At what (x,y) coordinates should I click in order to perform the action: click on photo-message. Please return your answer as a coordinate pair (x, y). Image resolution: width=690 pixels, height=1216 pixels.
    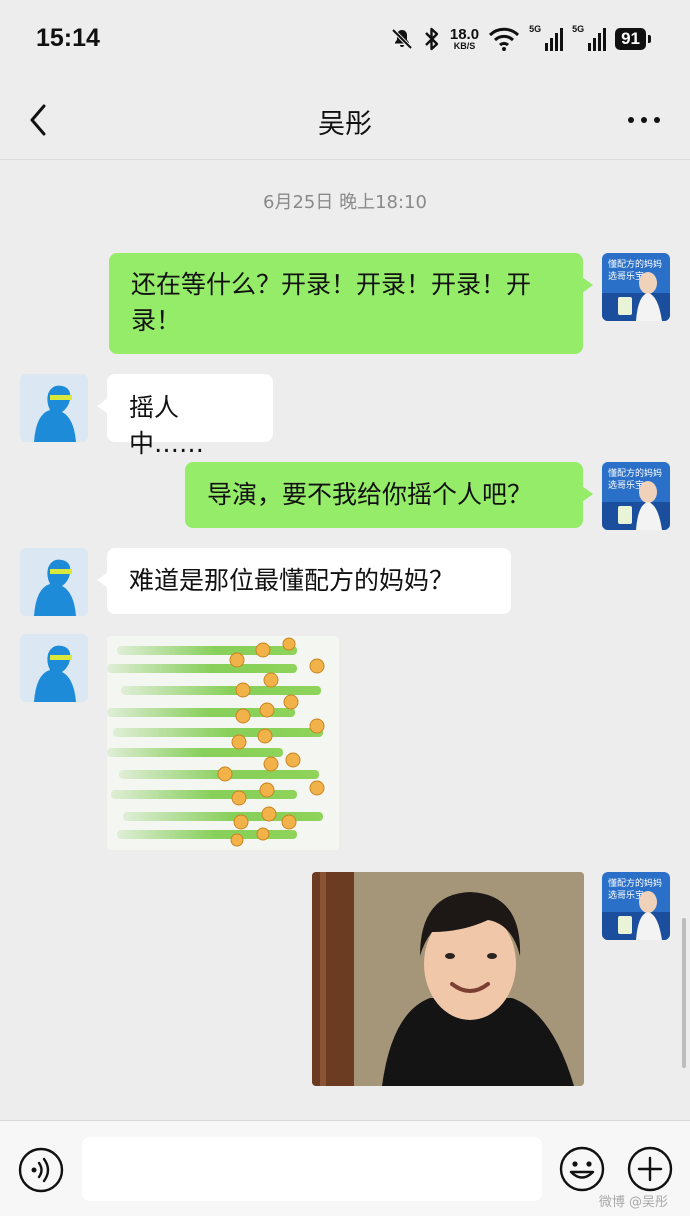
    Looking at the image, I should click on (448, 979).